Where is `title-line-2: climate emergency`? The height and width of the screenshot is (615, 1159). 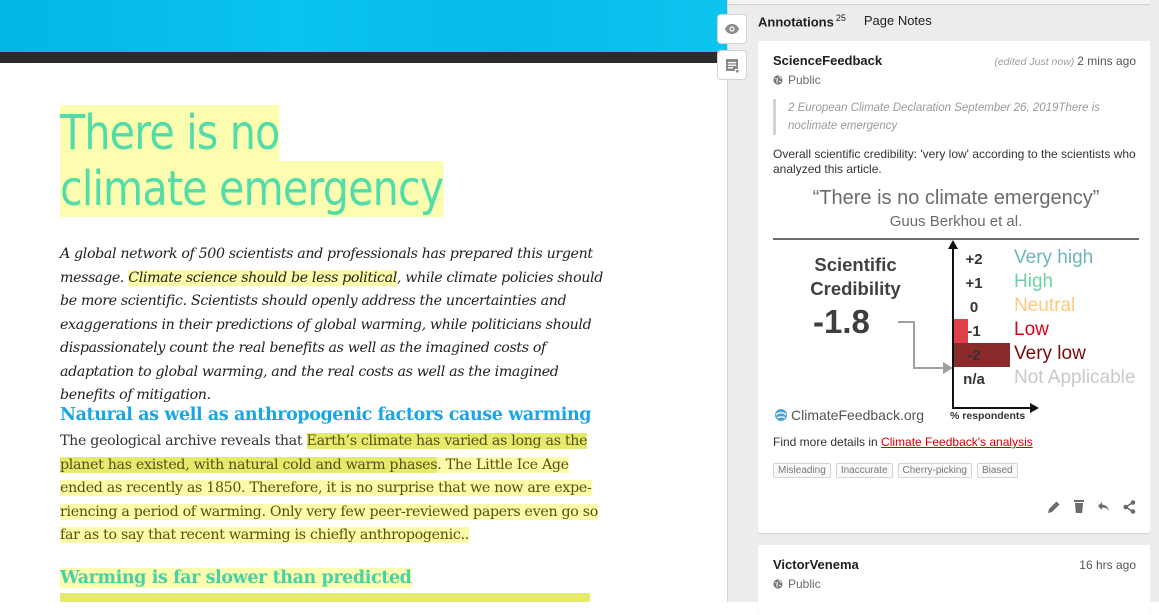
title-line-2: climate emergency is located at coordinates (252, 189).